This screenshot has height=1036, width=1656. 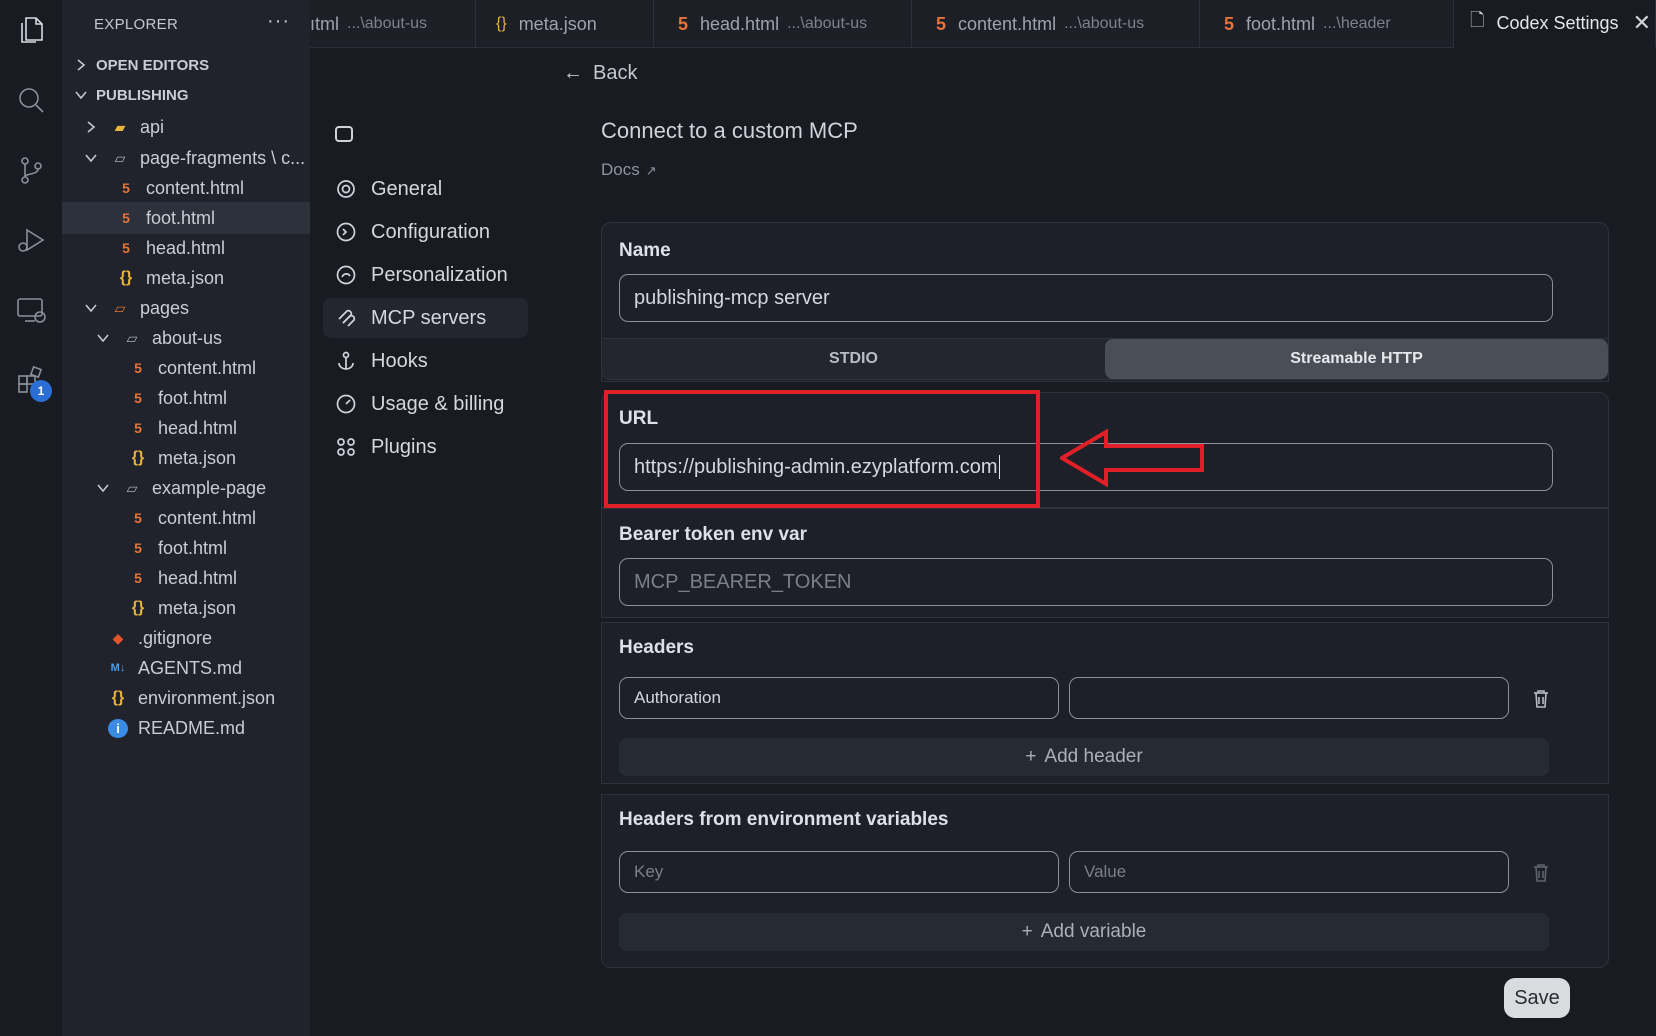 I want to click on tree-item-api: ▰ api, so click(x=186, y=127).